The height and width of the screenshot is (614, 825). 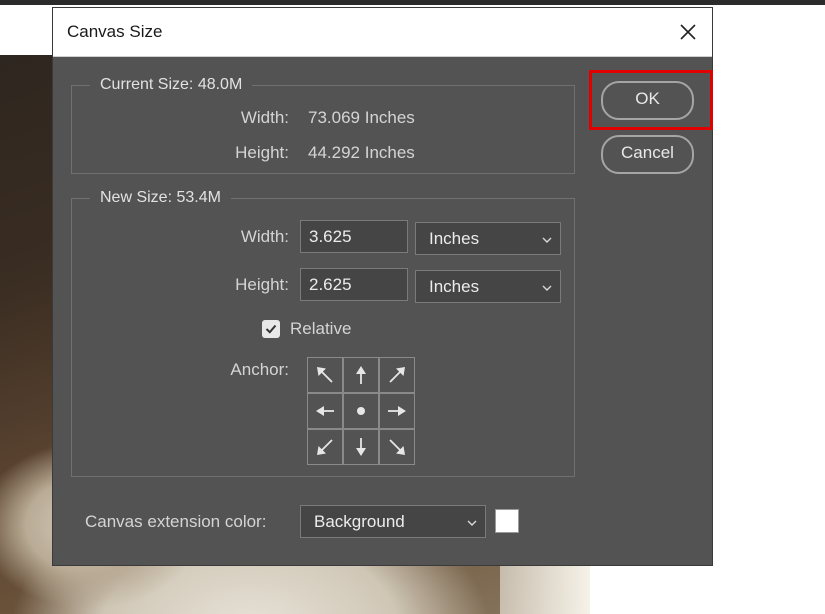 I want to click on new-height-input: 2.625, so click(x=354, y=284).